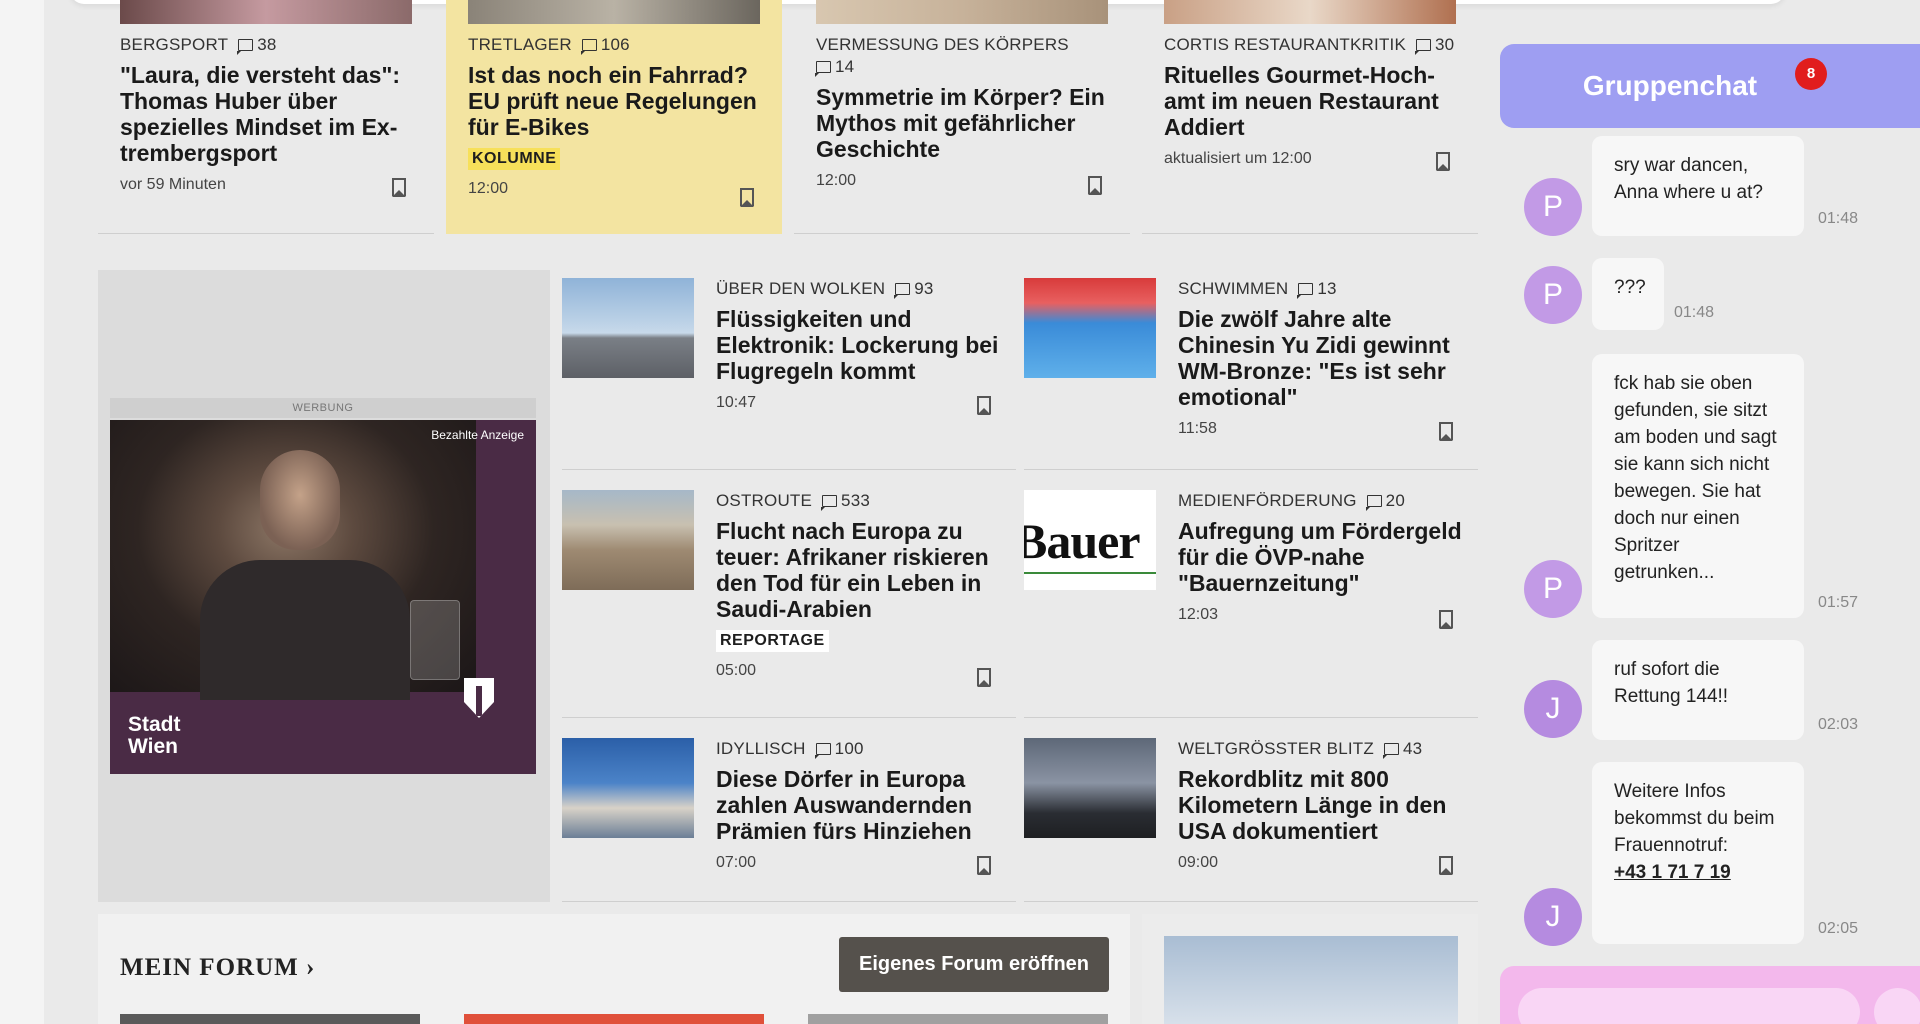  What do you see at coordinates (618, 45) in the screenshot?
I see `article-kicker: TRETLAGER 106` at bounding box center [618, 45].